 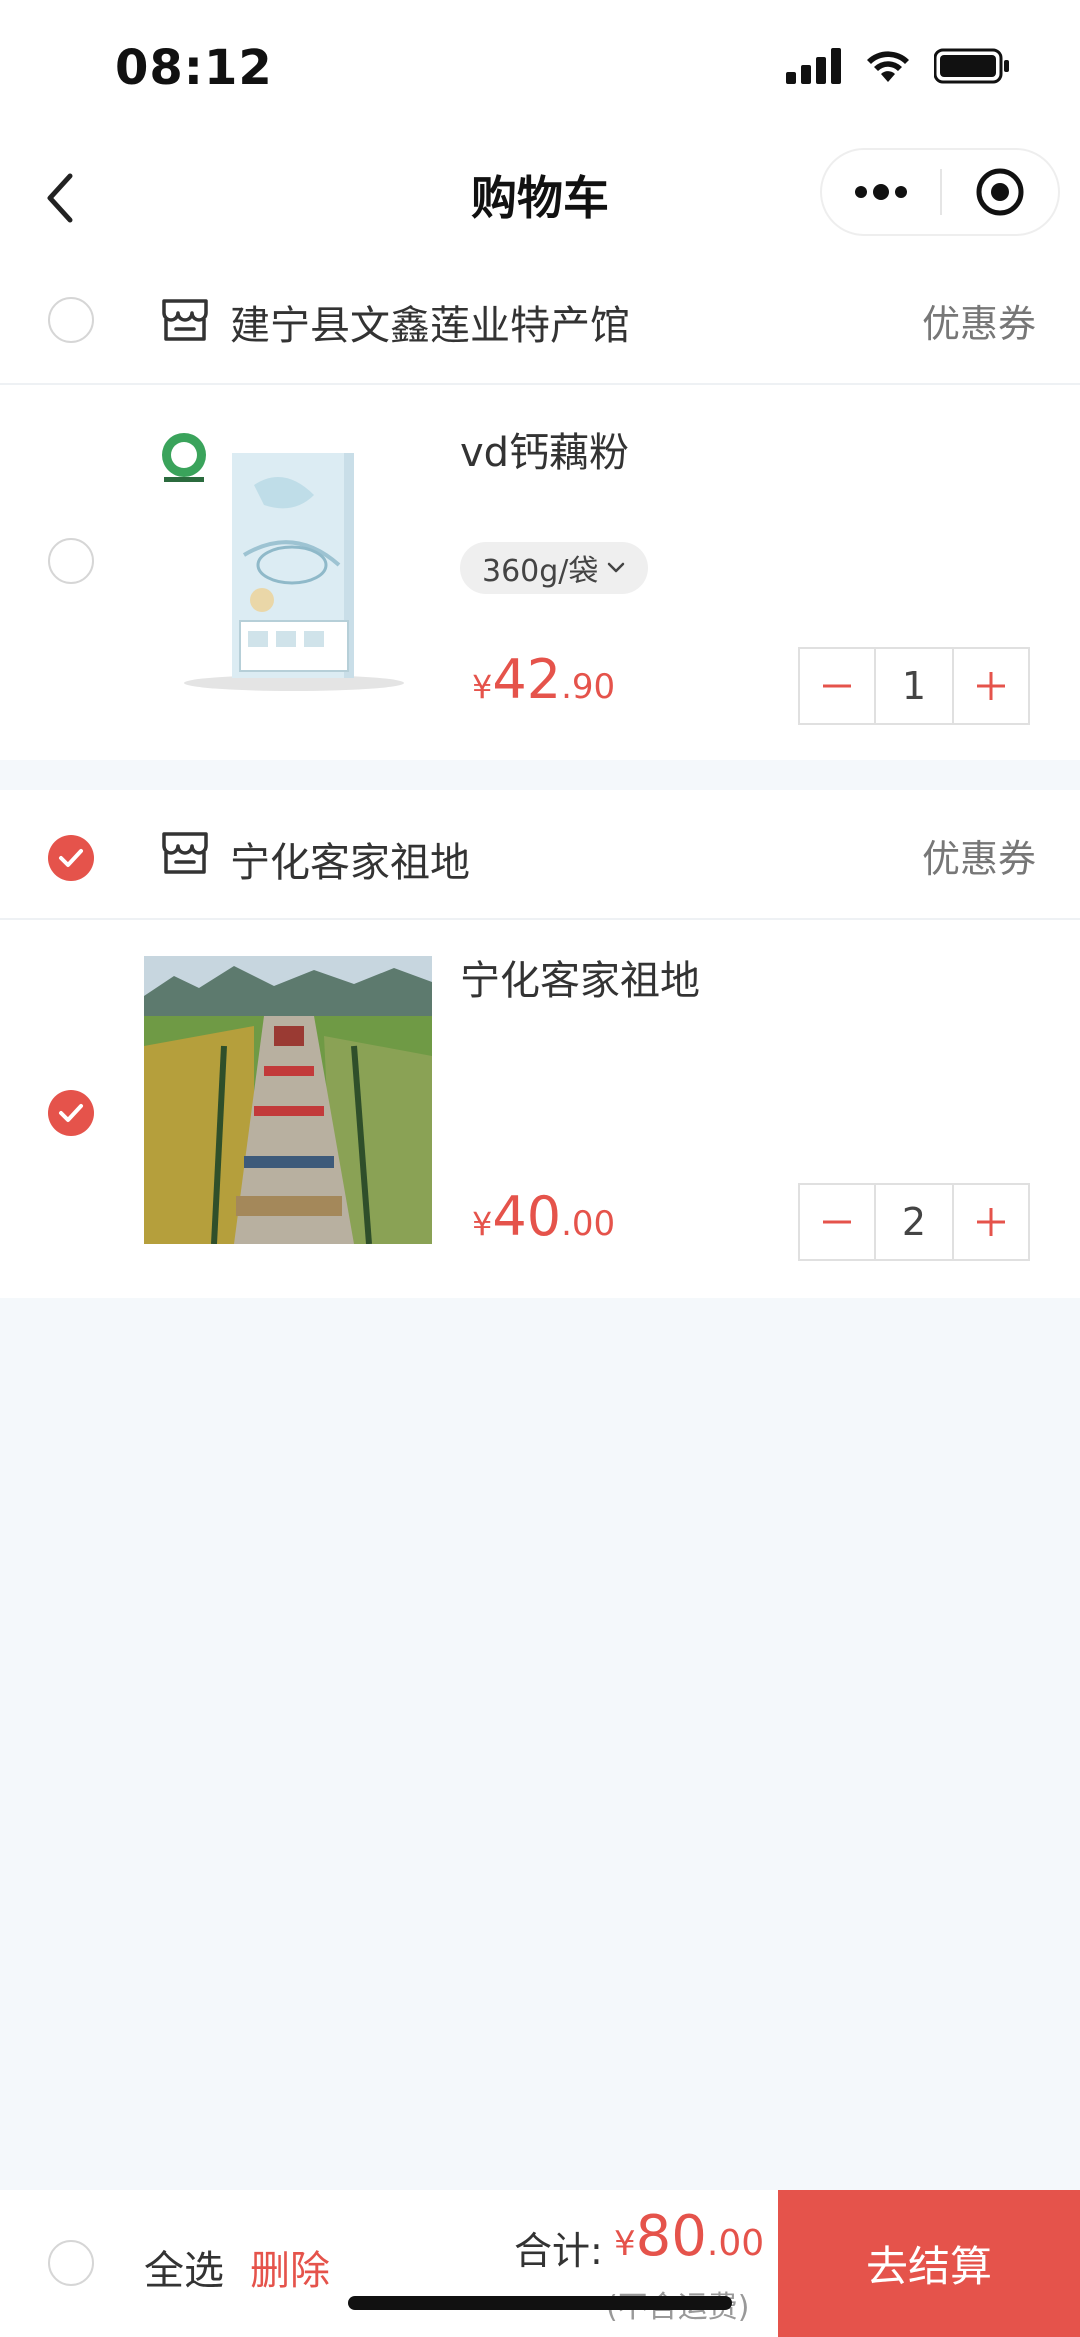 I want to click on price-integer: 40, so click(x=527, y=1216).